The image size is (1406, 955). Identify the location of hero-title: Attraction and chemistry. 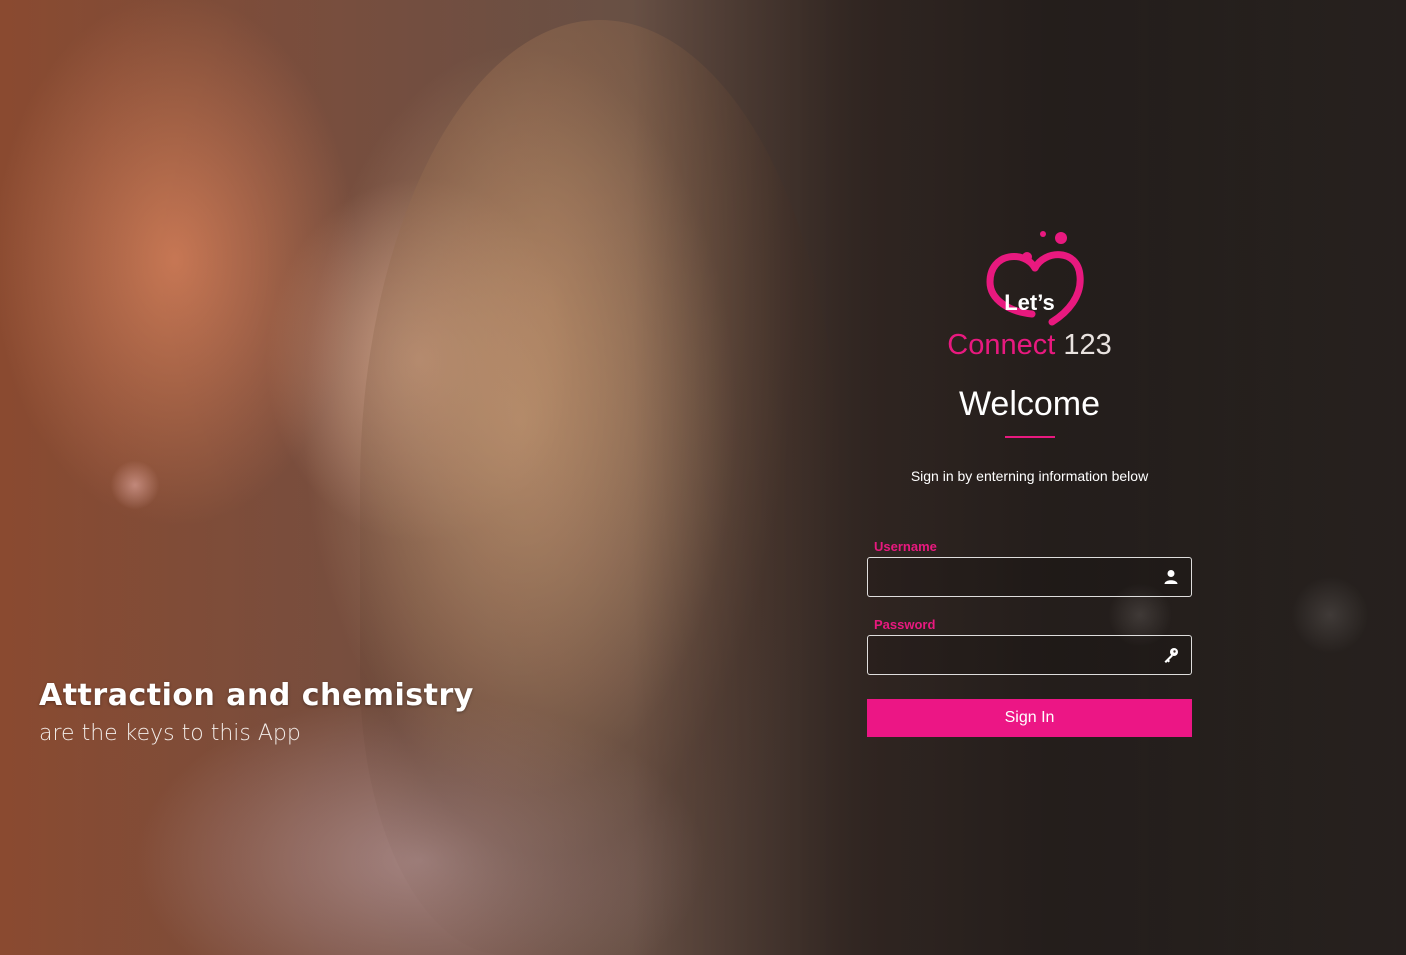
(256, 695).